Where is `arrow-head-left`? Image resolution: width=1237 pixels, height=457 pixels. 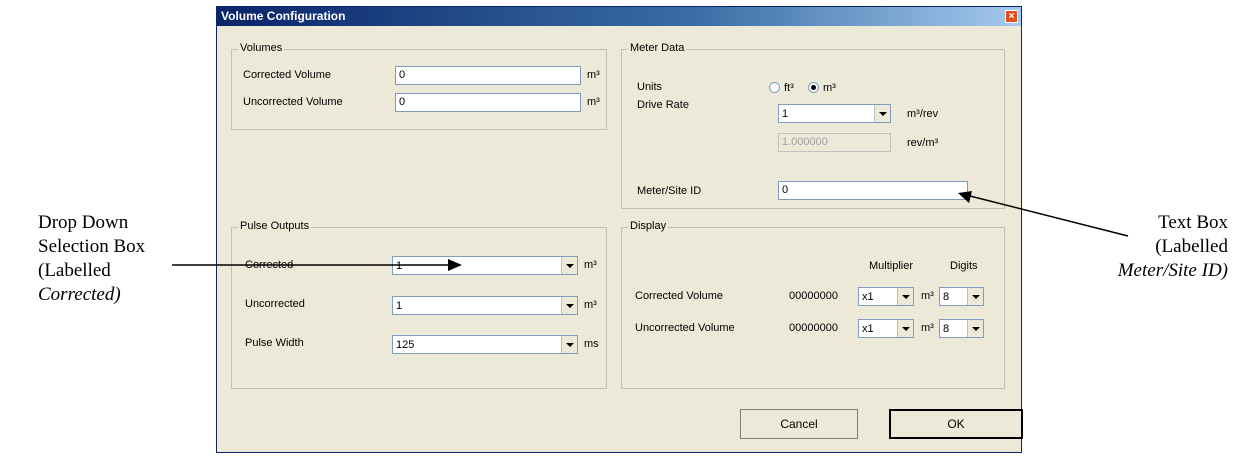 arrow-head-left is located at coordinates (455, 265).